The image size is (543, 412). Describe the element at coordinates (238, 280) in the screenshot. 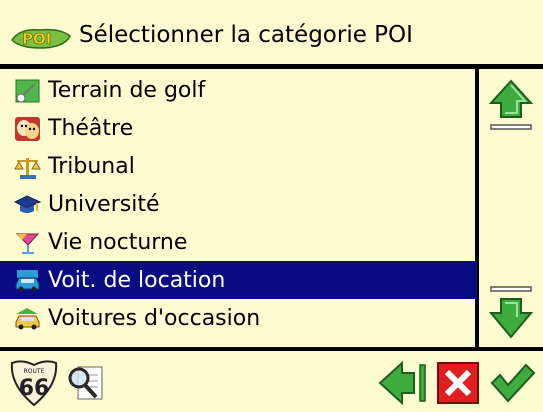

I see `list-item-selected: Voit. de location` at that location.